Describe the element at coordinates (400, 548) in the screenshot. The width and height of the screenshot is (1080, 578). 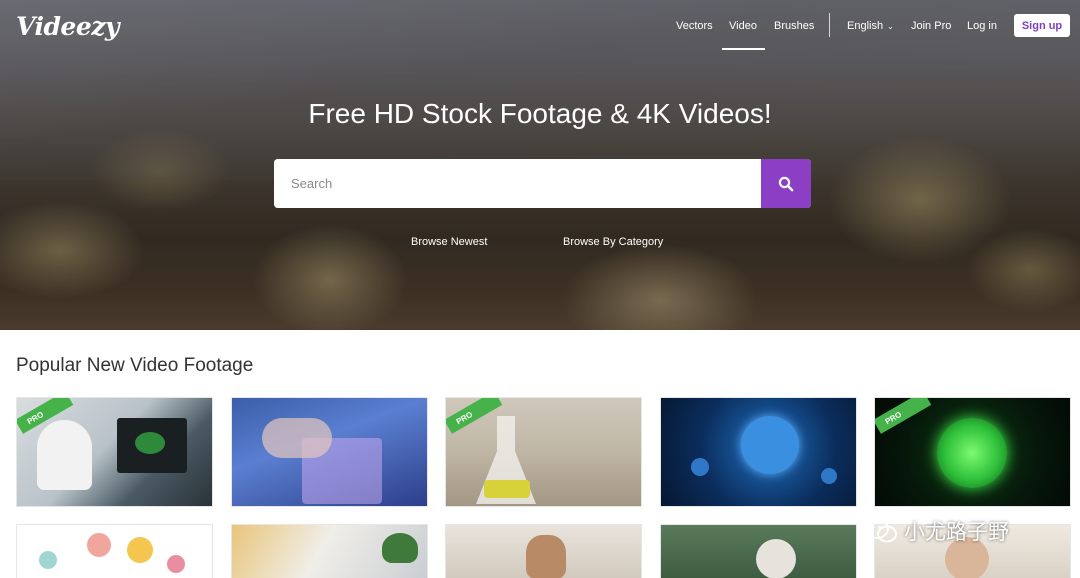
I see `thumbnail-plant` at that location.